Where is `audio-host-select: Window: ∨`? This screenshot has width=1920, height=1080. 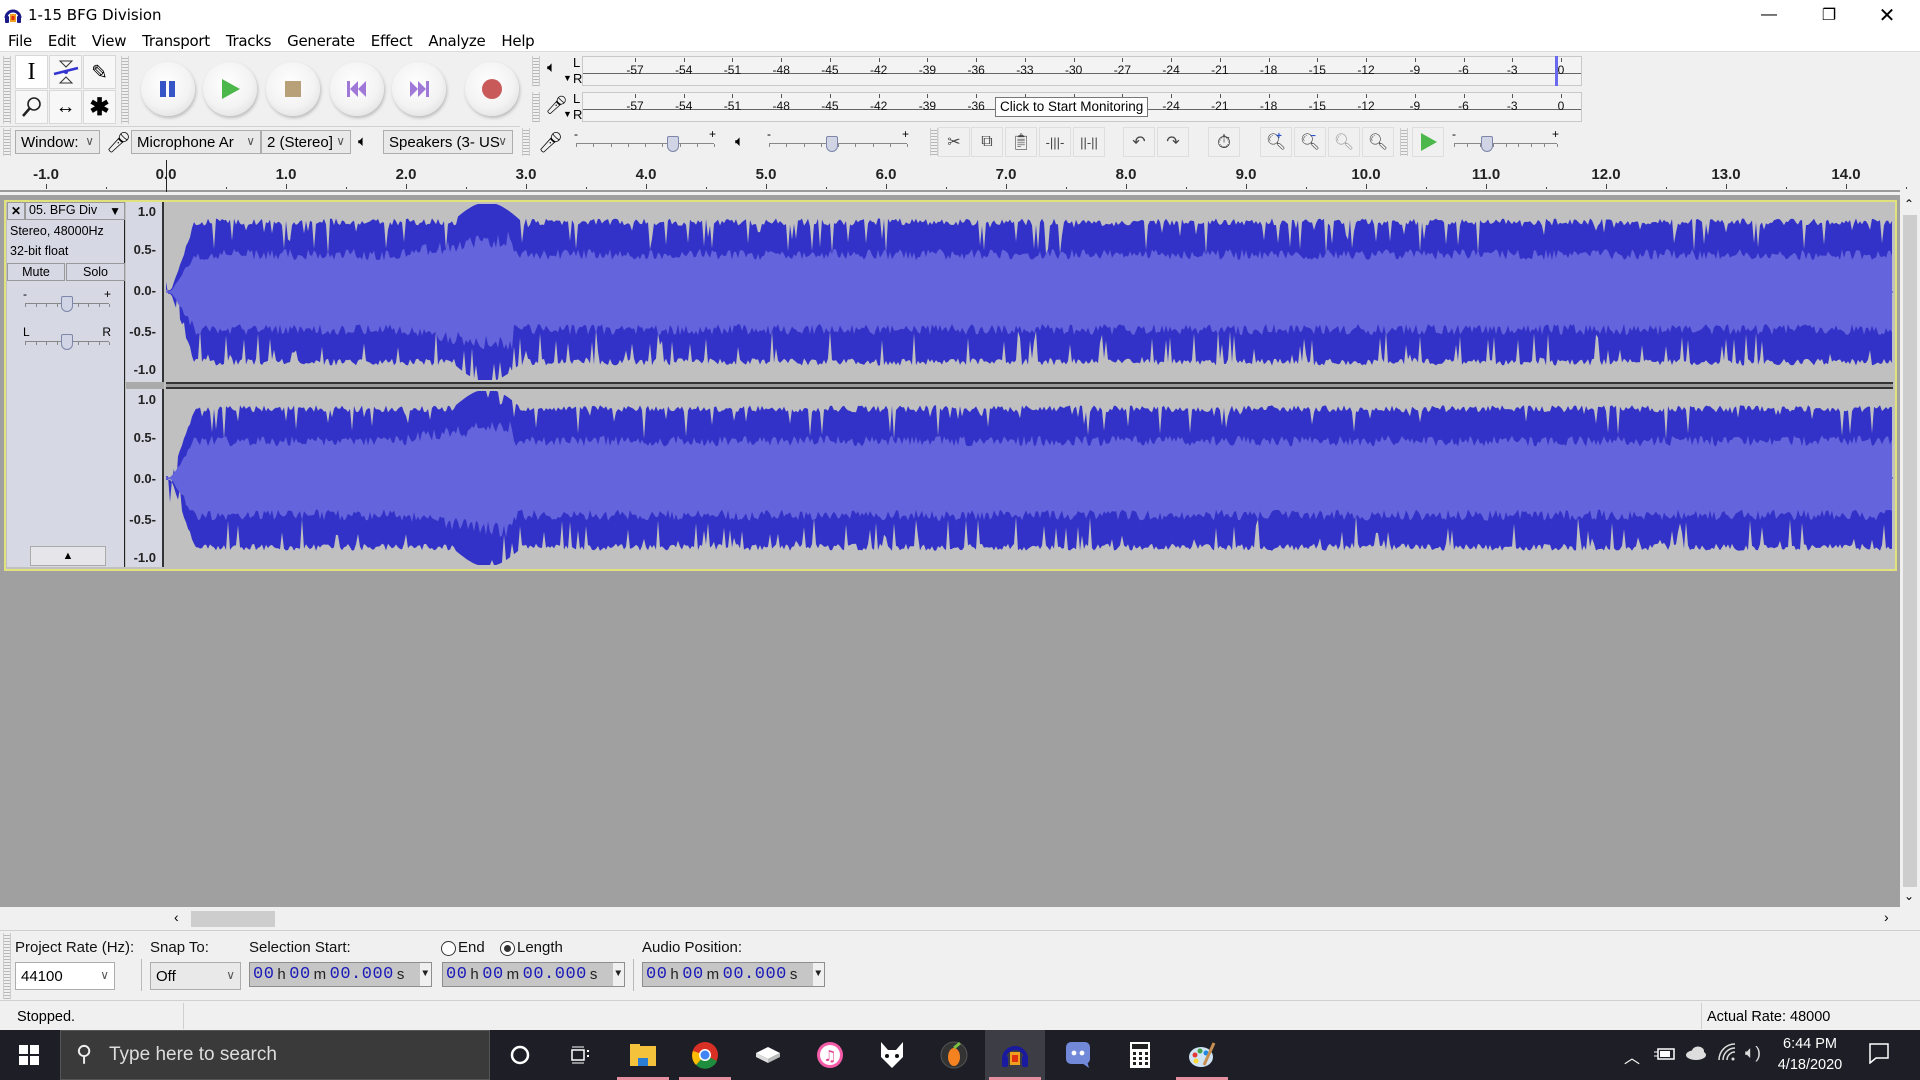
audio-host-select: Window: ∨ is located at coordinates (57, 142).